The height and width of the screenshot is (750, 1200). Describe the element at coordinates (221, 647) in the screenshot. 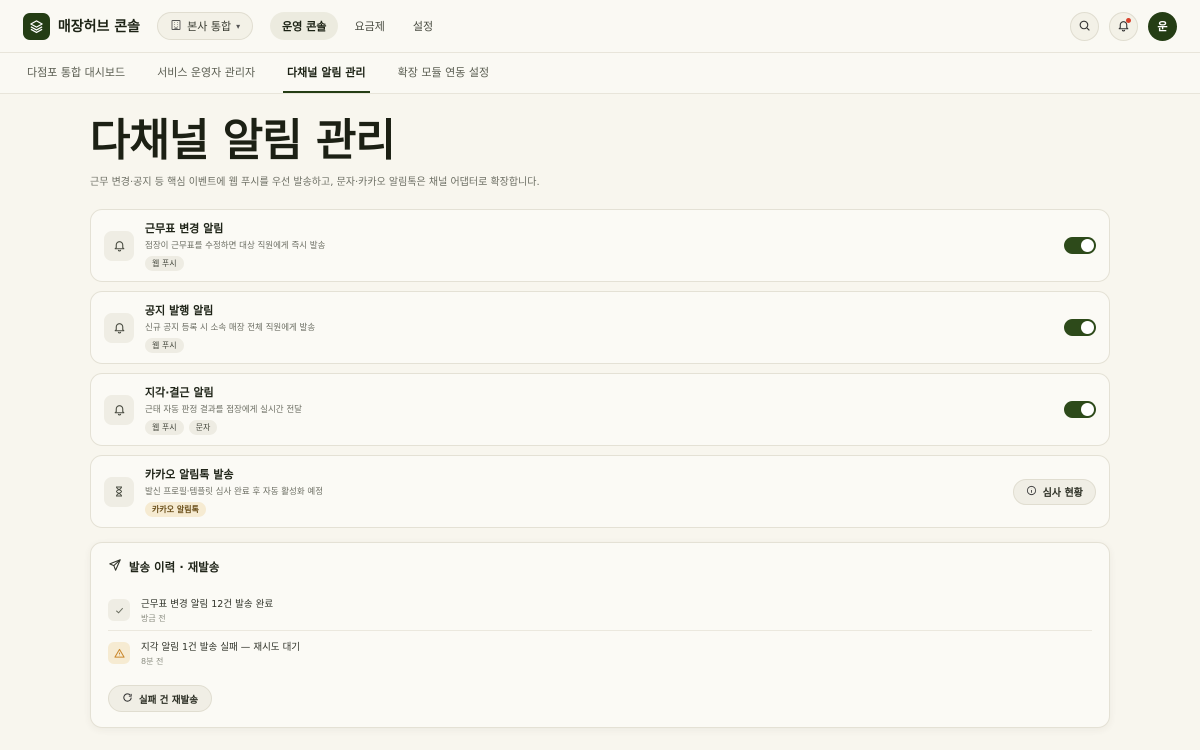

I see `history-message: 지각 알림 1건 발송 실패 — 재시도 대기` at that location.